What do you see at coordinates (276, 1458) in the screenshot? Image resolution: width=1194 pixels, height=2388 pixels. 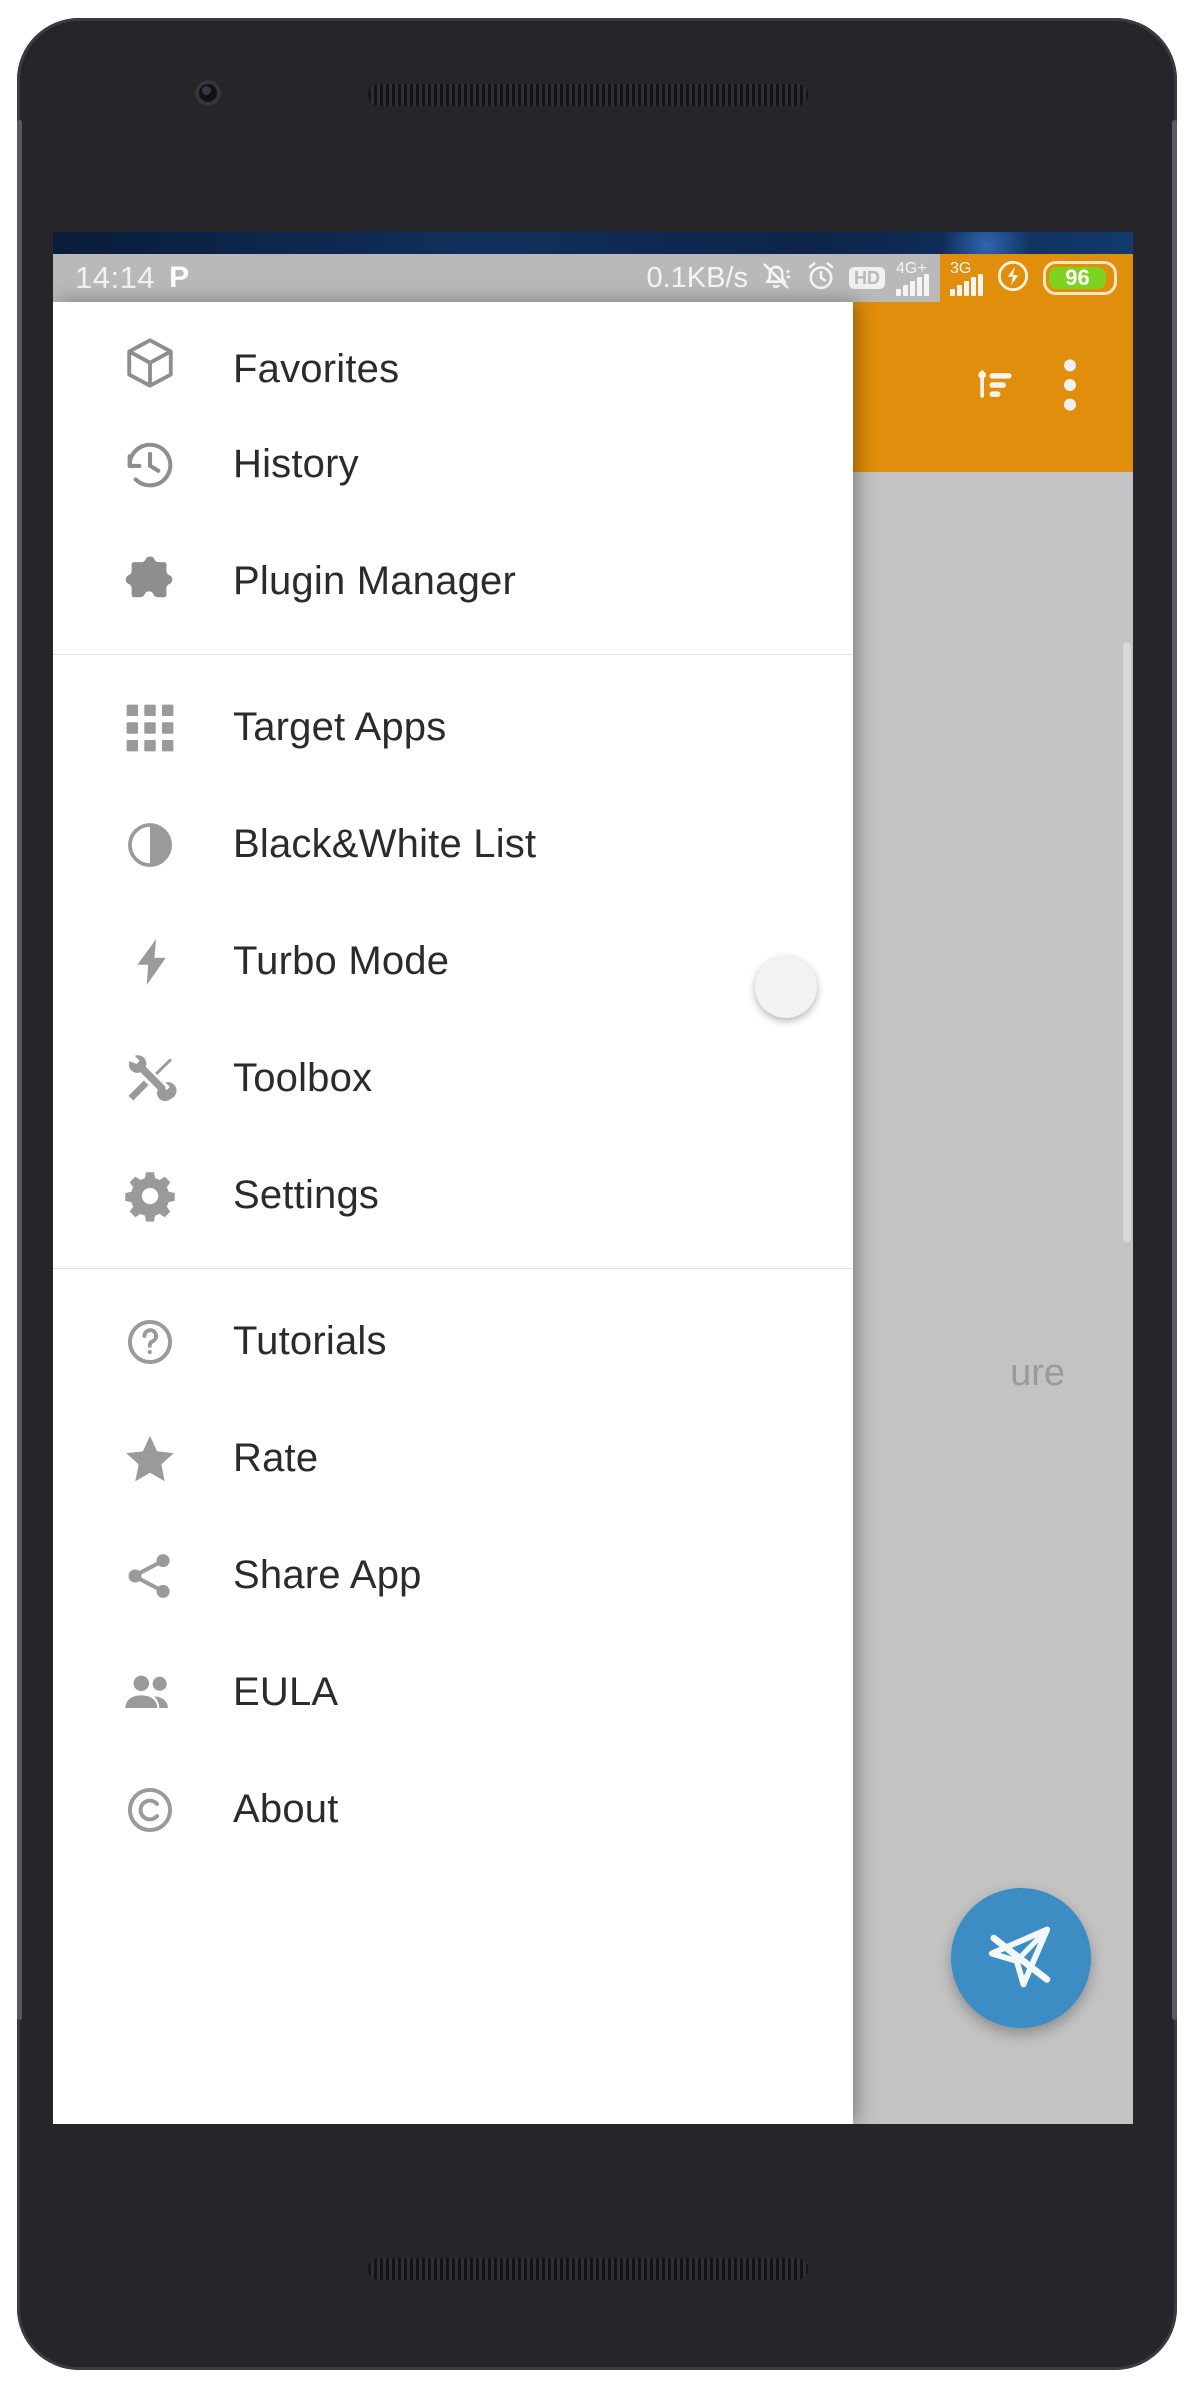 I see `drawer-item-label: Rate` at bounding box center [276, 1458].